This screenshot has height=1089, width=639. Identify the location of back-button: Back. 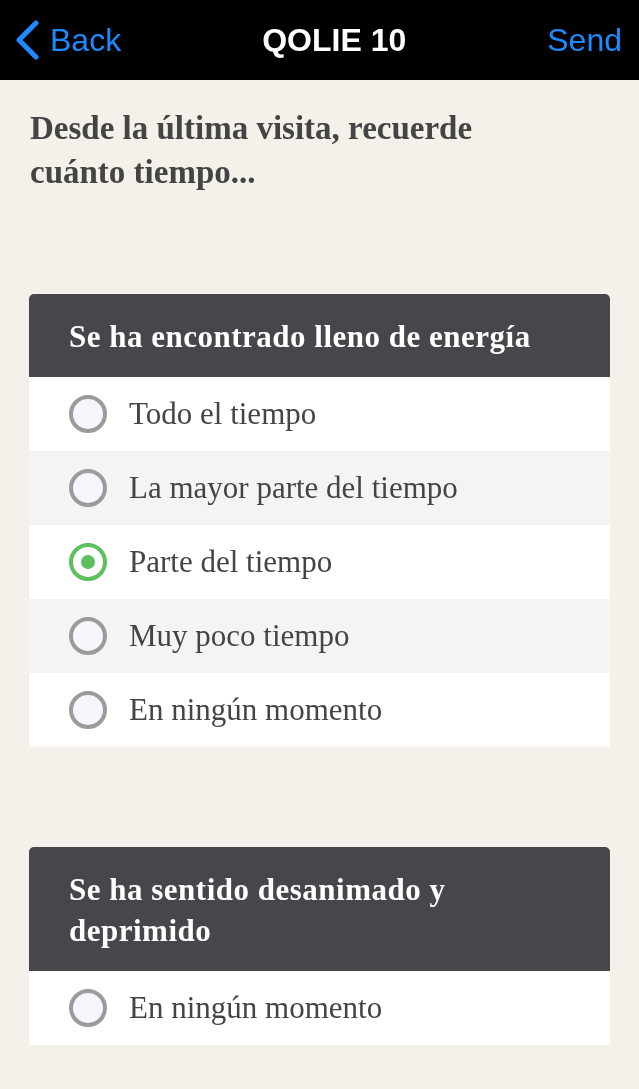
(68, 40).